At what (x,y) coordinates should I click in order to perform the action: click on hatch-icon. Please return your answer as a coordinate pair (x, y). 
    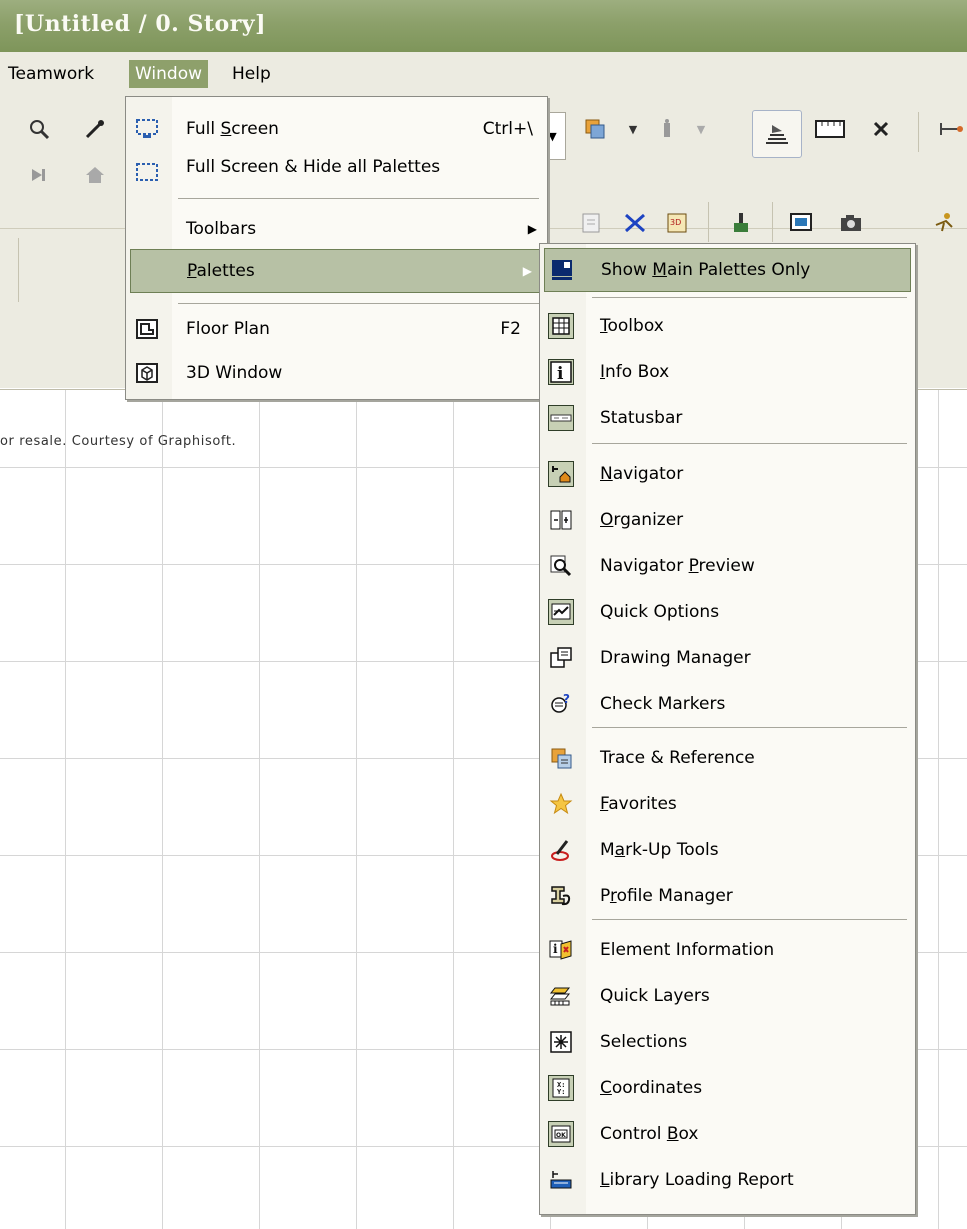
    Looking at the image, I should click on (777, 134).